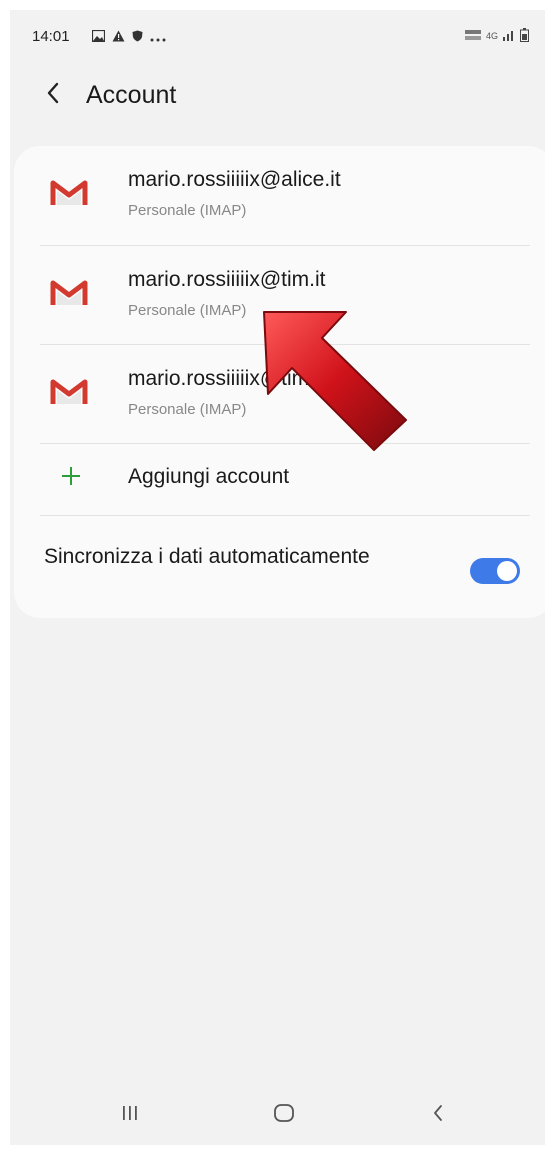 The height and width of the screenshot is (1158, 549). Describe the element at coordinates (234, 179) in the screenshot. I see `account-email: mario.rossiiiiix@alice.it` at that location.